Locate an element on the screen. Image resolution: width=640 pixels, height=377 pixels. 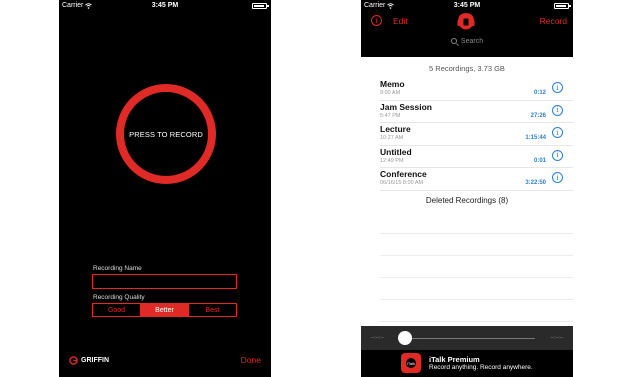
edit-button: Edit is located at coordinates (400, 21).